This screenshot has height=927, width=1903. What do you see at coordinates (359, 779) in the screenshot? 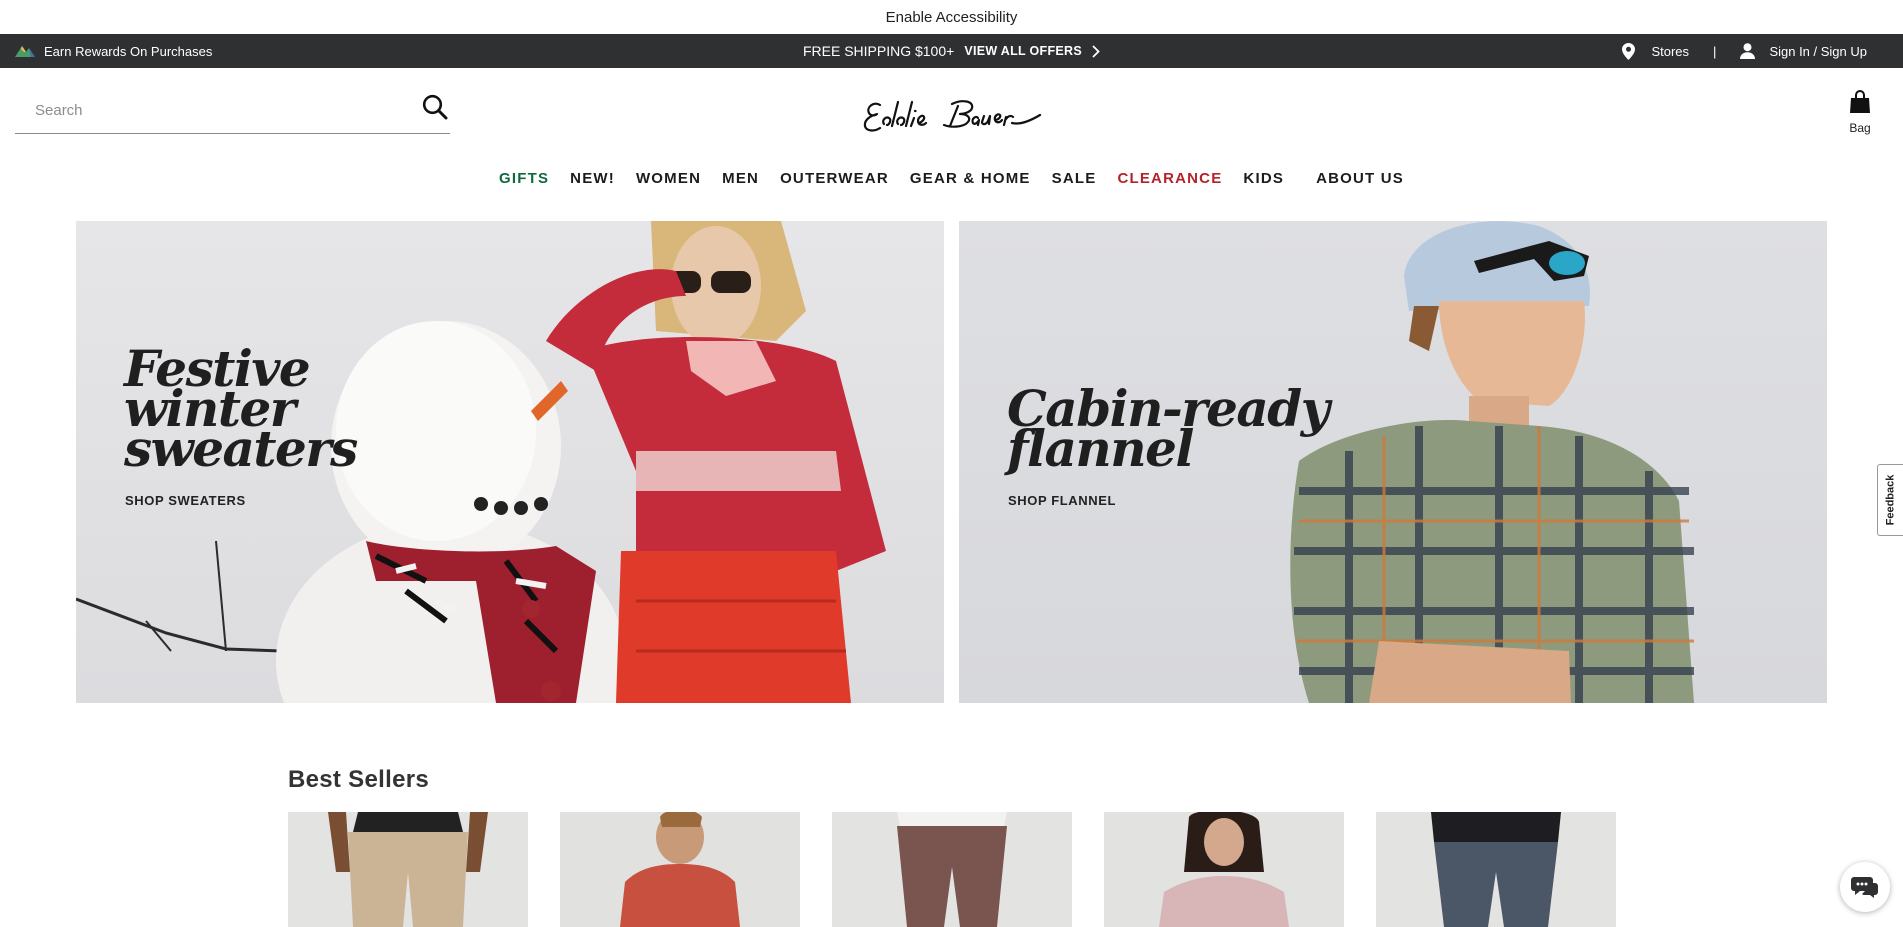
I see `best-sellers-heading: Best Sellers` at bounding box center [359, 779].